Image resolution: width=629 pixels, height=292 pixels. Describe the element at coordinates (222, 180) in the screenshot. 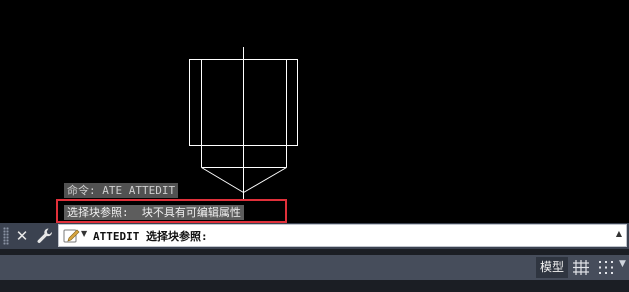

I see `tip-left-line` at that location.